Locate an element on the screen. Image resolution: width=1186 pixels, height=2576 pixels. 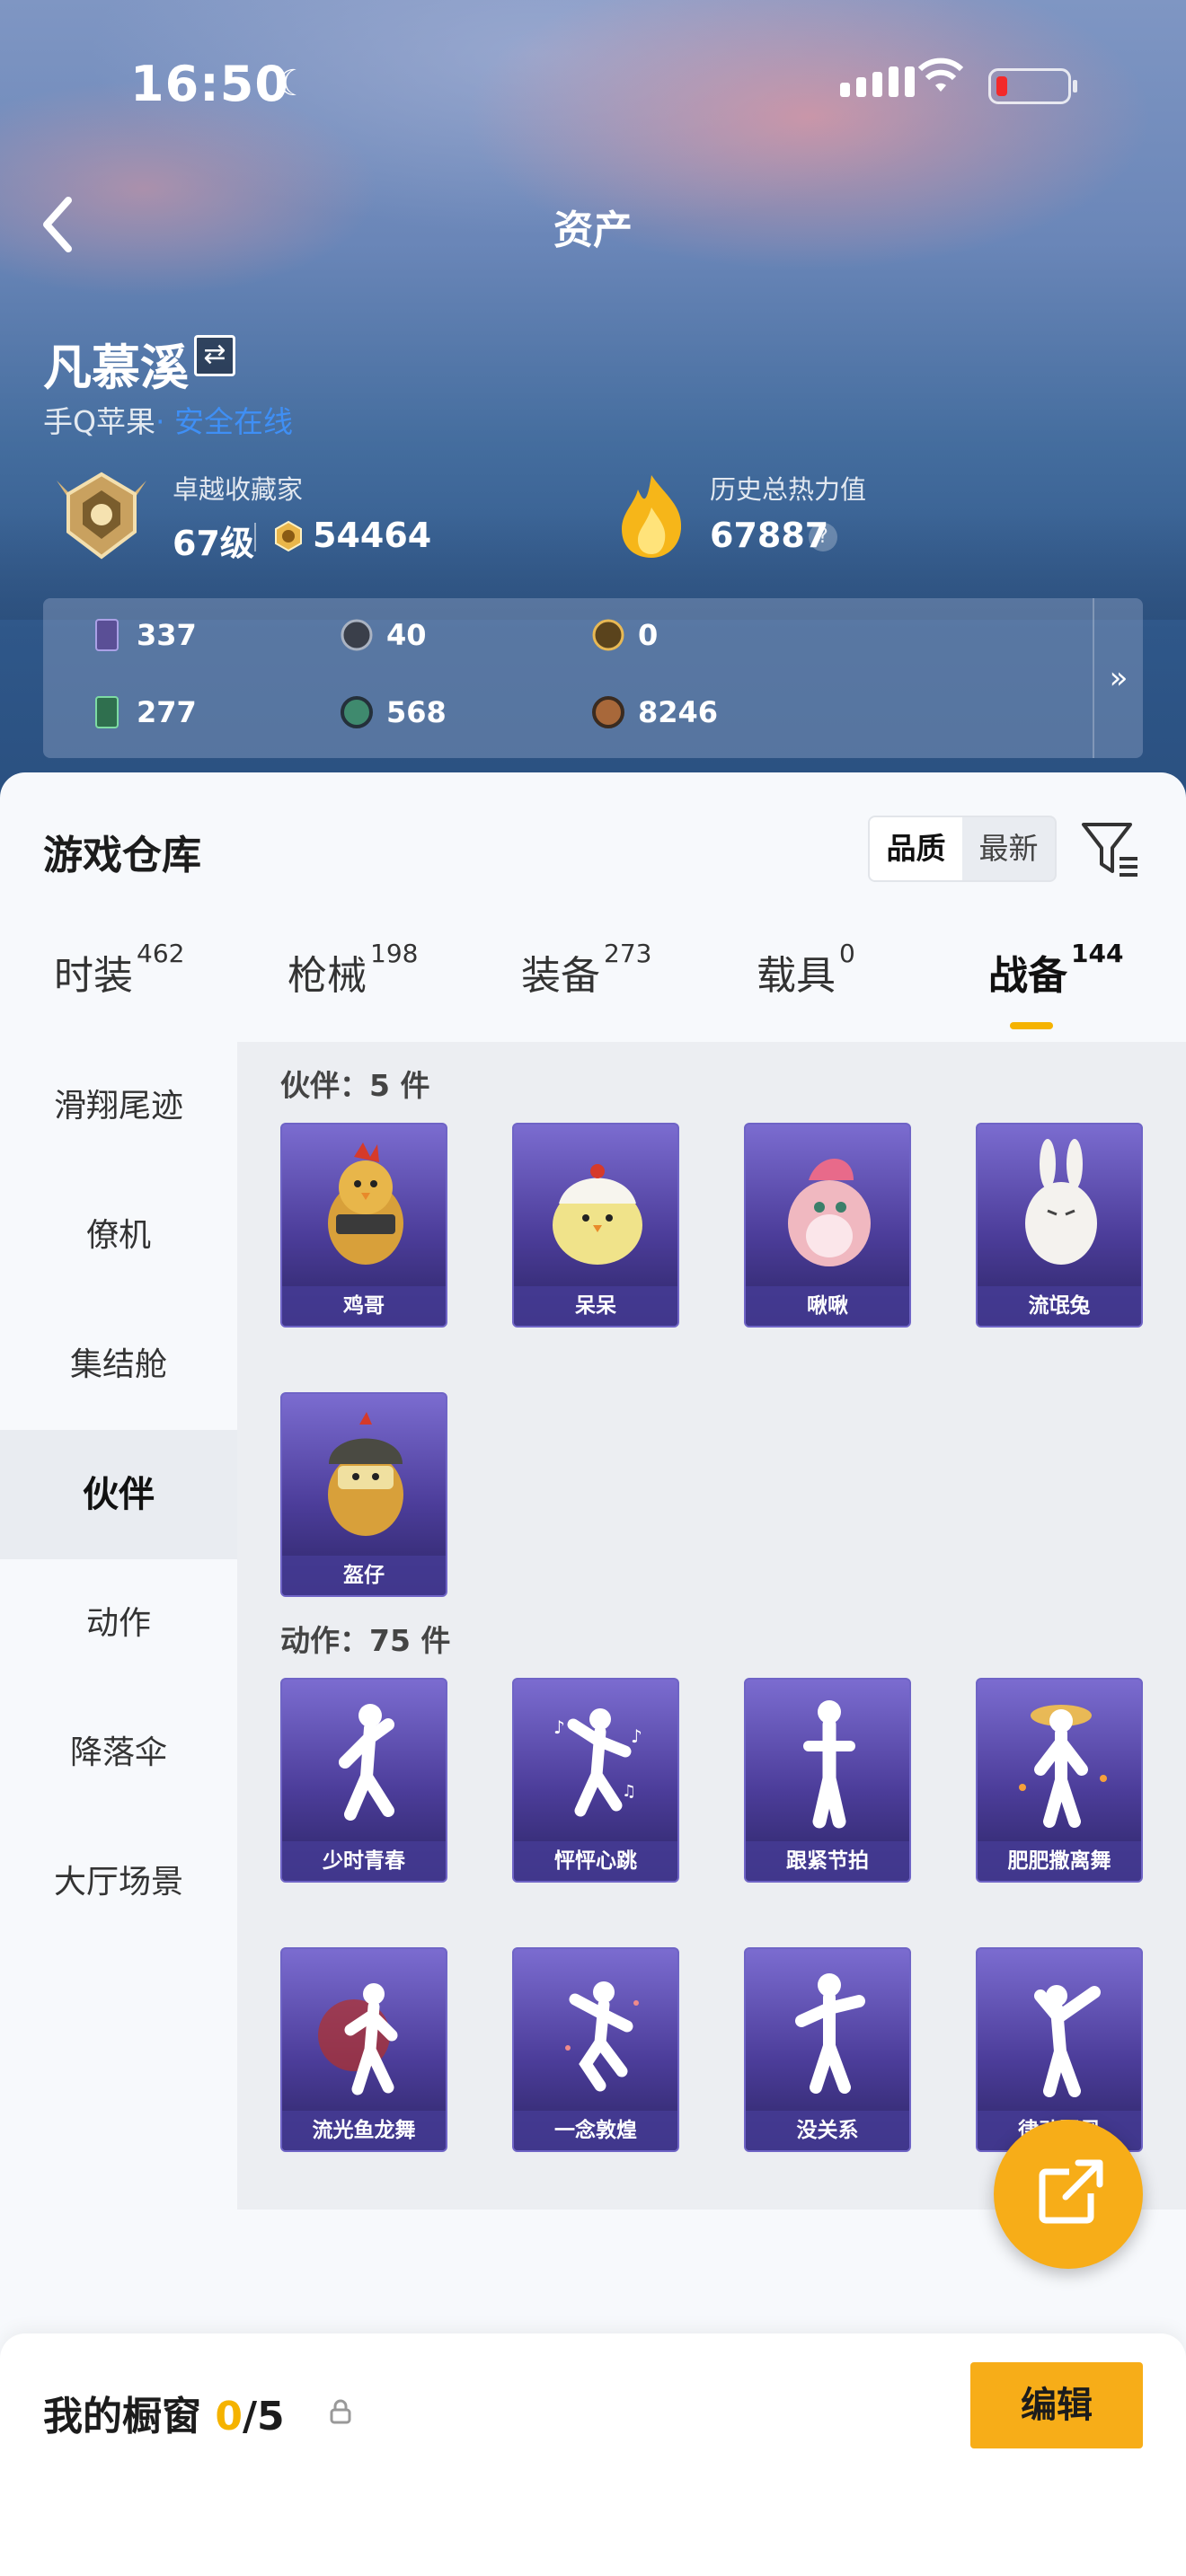
divider is located at coordinates (255, 537).